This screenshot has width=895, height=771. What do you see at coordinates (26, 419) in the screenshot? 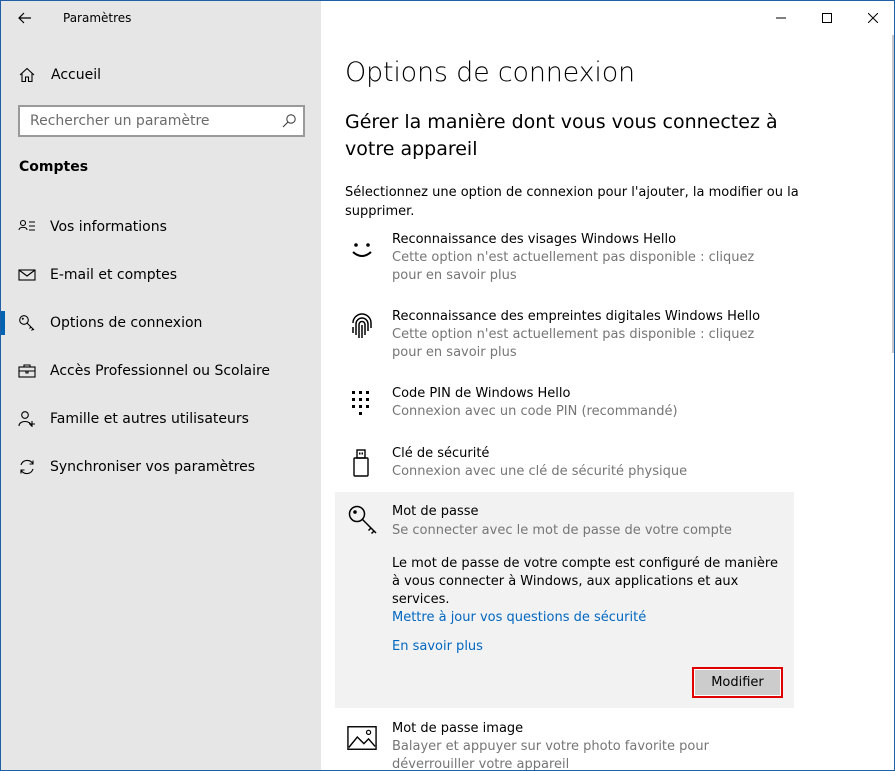
I see `person-add-icon` at bounding box center [26, 419].